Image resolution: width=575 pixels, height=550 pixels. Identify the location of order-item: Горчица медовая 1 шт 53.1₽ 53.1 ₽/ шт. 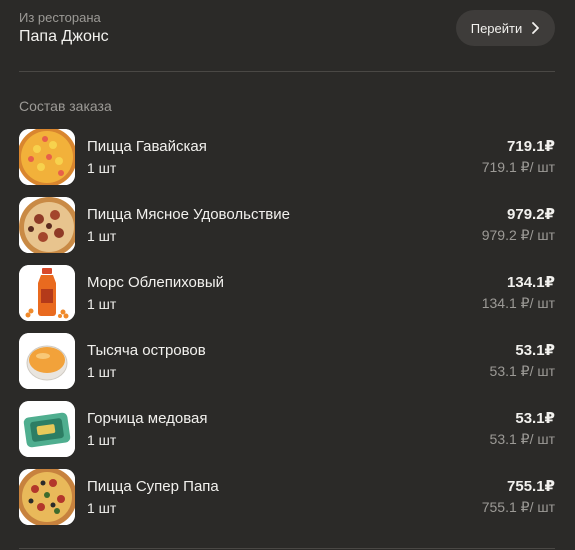
(287, 429).